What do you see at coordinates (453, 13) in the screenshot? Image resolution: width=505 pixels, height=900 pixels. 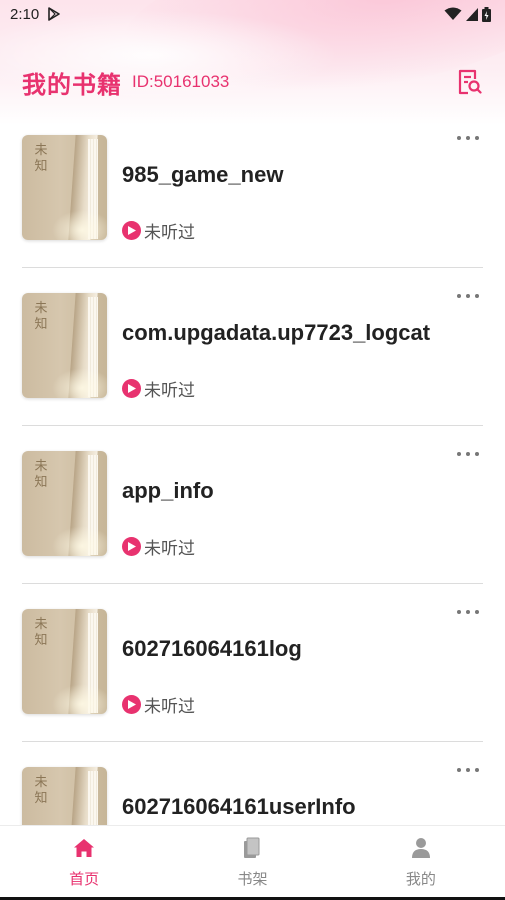 I see `wifi-icon` at bounding box center [453, 13].